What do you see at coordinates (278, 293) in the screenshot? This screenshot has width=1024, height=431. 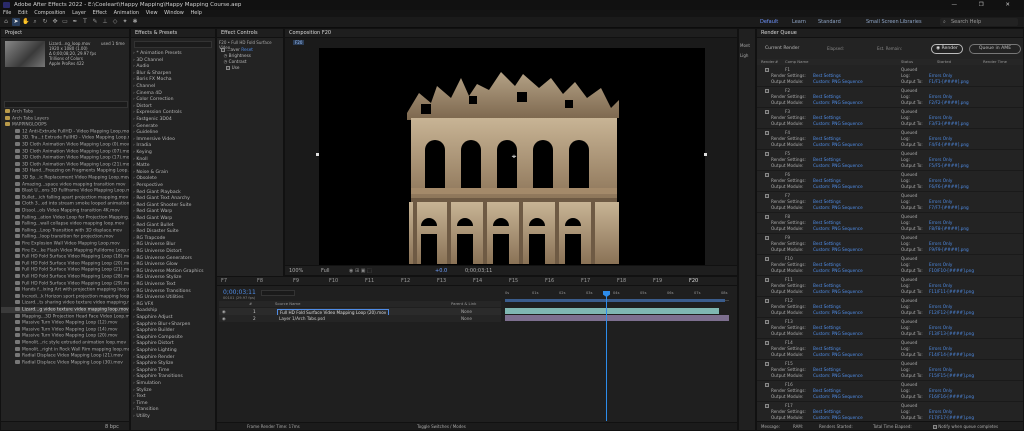 I see `timeline-search-input` at bounding box center [278, 293].